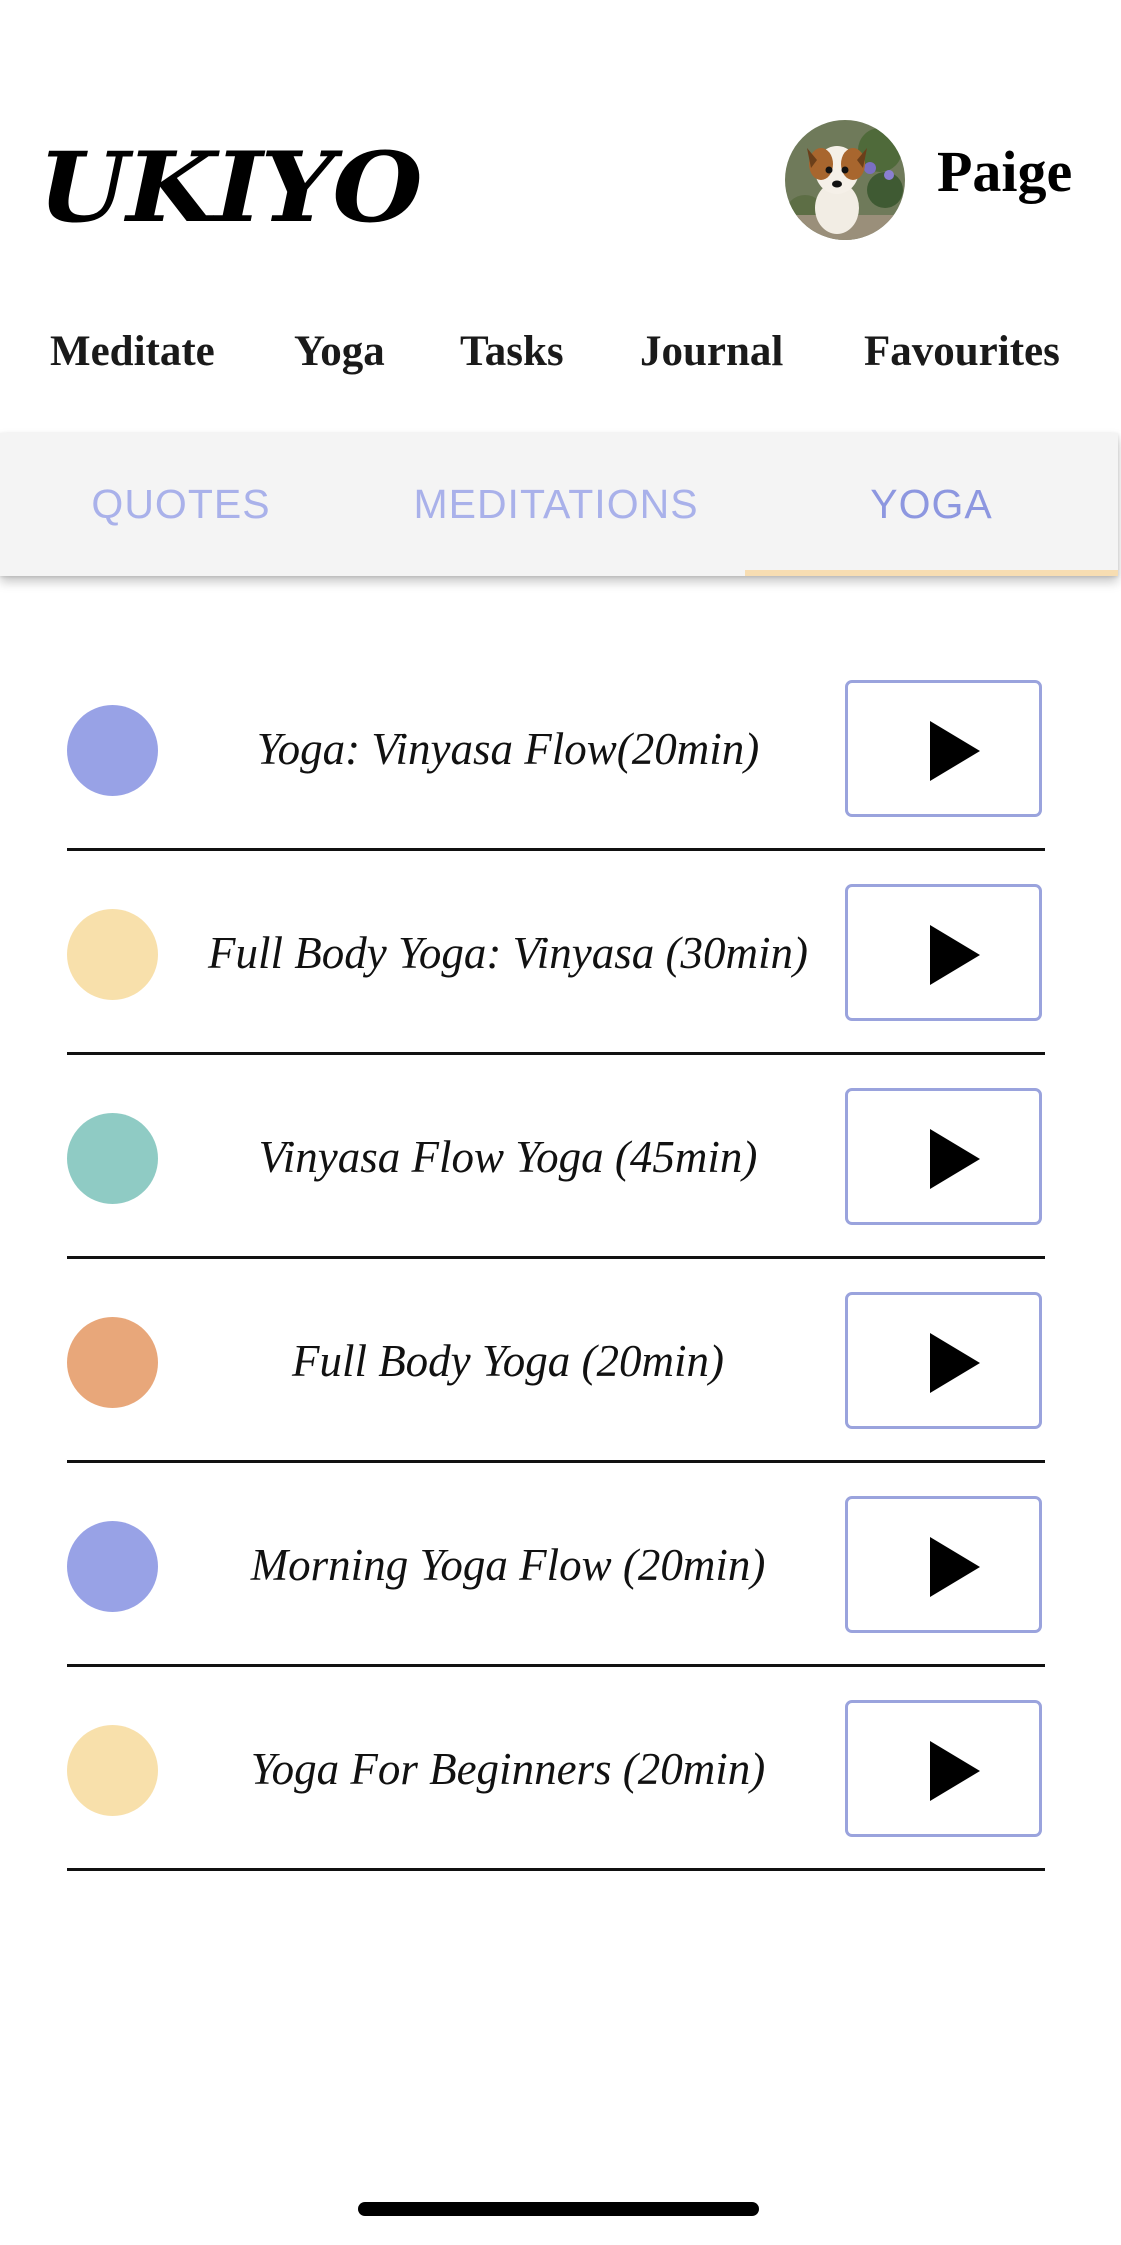  What do you see at coordinates (512, 352) in the screenshot?
I see `nav-item-tasks: Tasks` at bounding box center [512, 352].